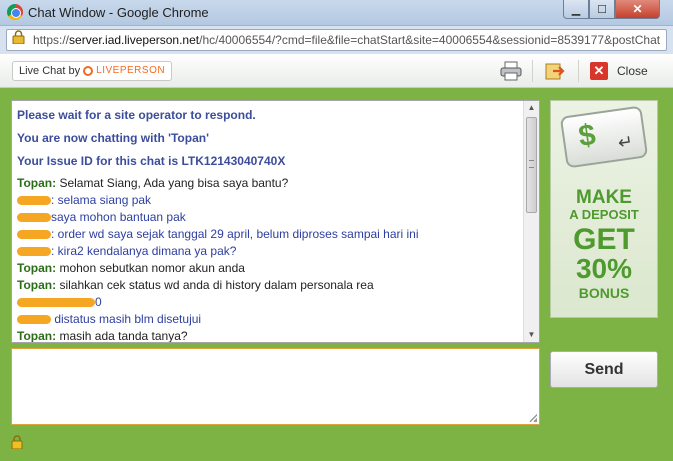 The width and height of the screenshot is (673, 461). What do you see at coordinates (531, 108) in the screenshot?
I see `scroll-up-icon: ▲` at bounding box center [531, 108].